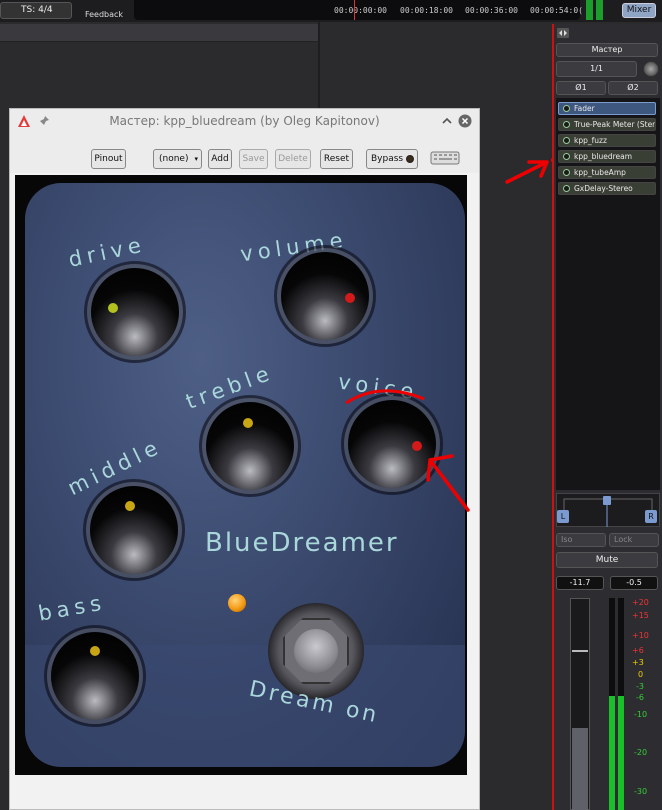 The width and height of the screenshot is (662, 810). Describe the element at coordinates (651, 516) in the screenshot. I see `pan-right-label: R` at that location.